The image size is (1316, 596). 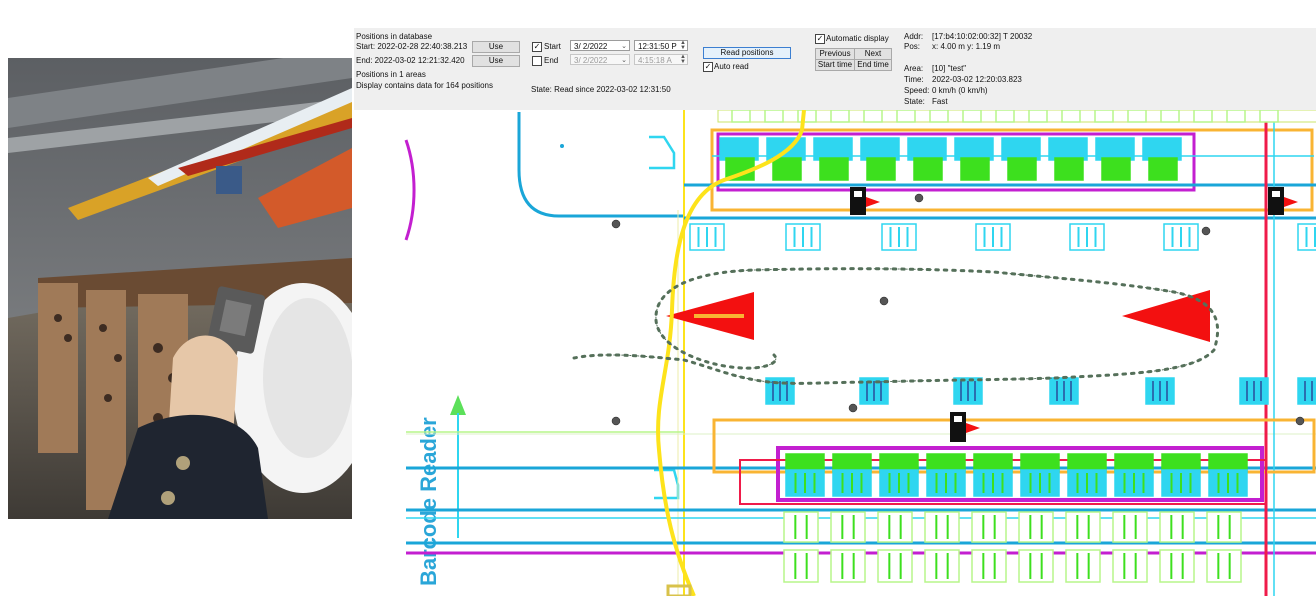 What do you see at coordinates (977, 79) in the screenshot?
I see `time-value: 2022-03-02 12:20:03.823` at bounding box center [977, 79].